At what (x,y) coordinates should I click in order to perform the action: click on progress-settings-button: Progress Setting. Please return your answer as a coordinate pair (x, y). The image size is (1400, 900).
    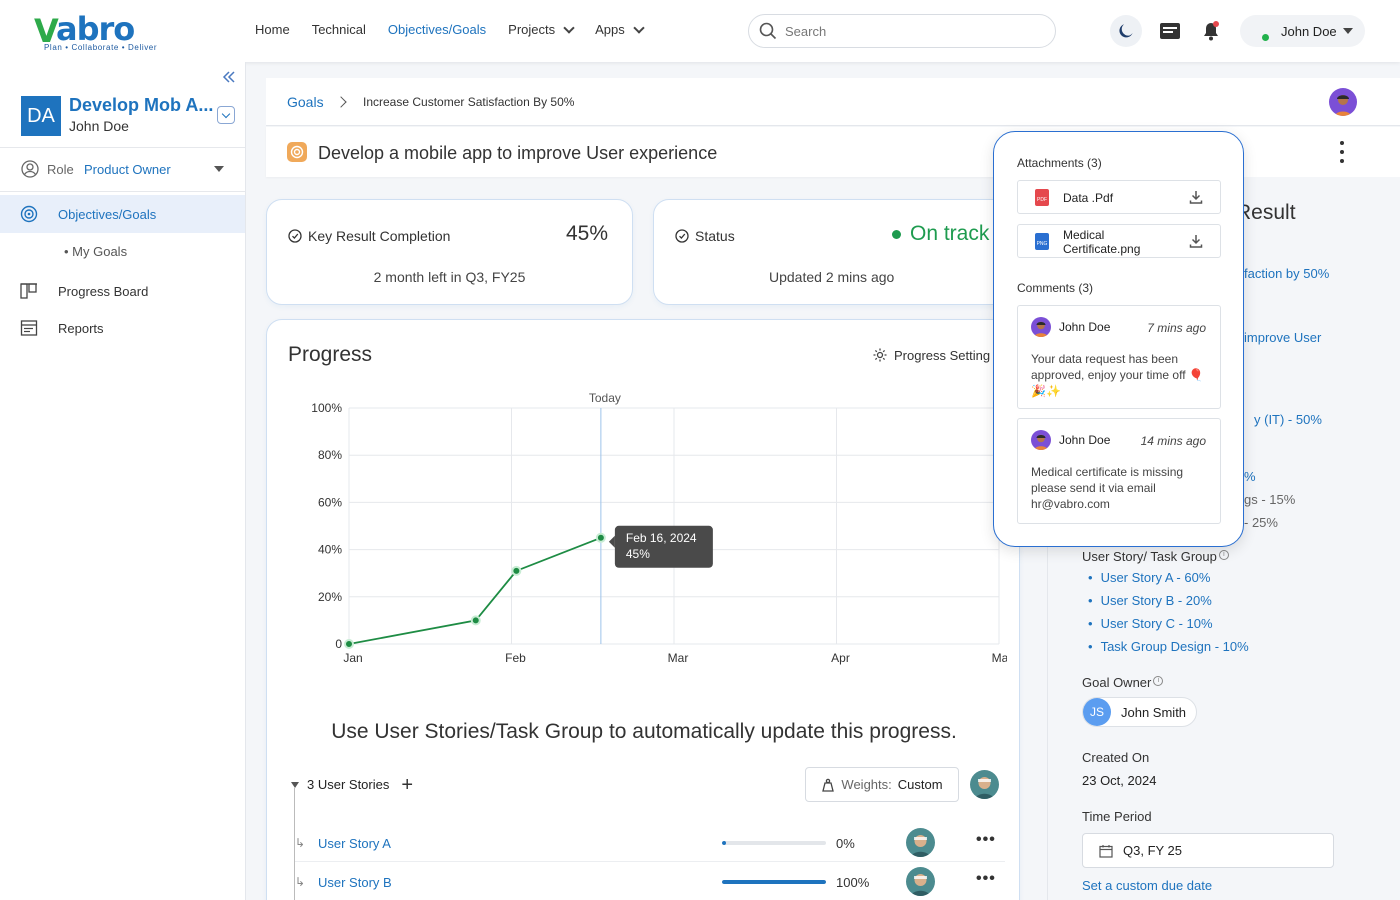
    Looking at the image, I should click on (931, 355).